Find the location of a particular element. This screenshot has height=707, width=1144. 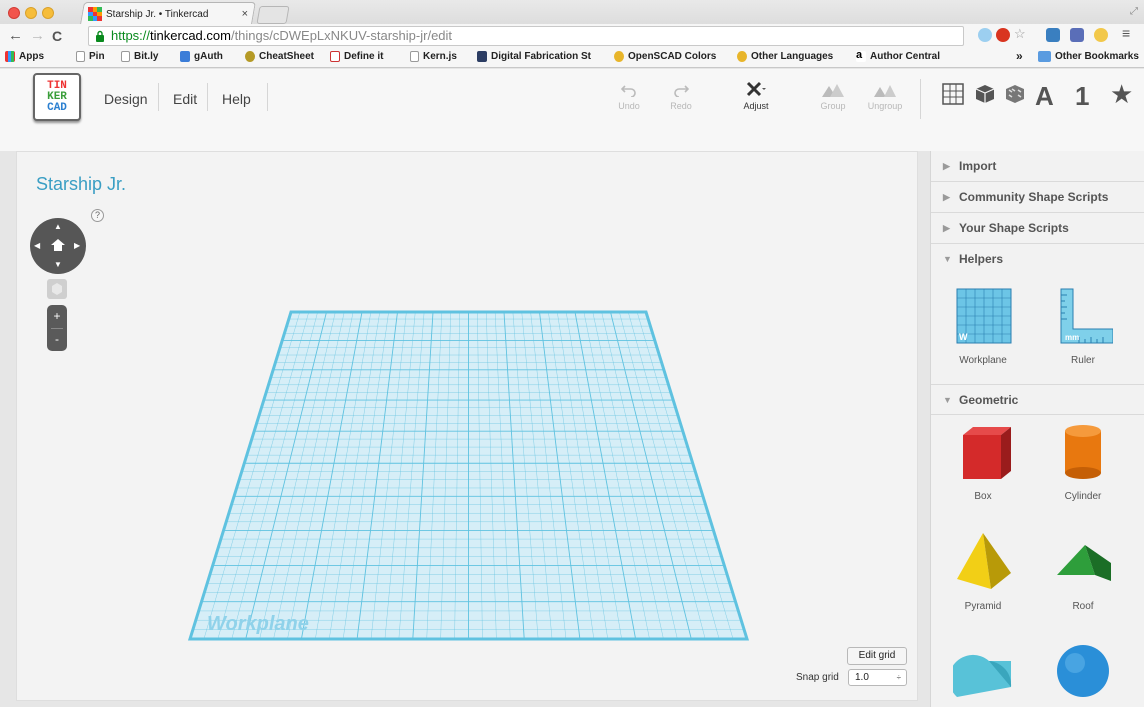

nav-right-icon: ▶ is located at coordinates (77, 245).